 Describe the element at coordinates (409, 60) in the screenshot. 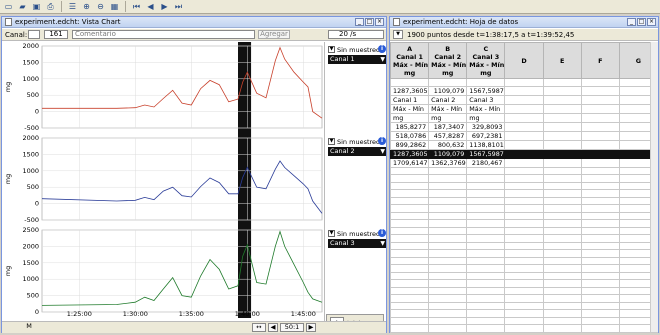

I see `column-header: A Canal 1 Máx - Mín mg` at that location.